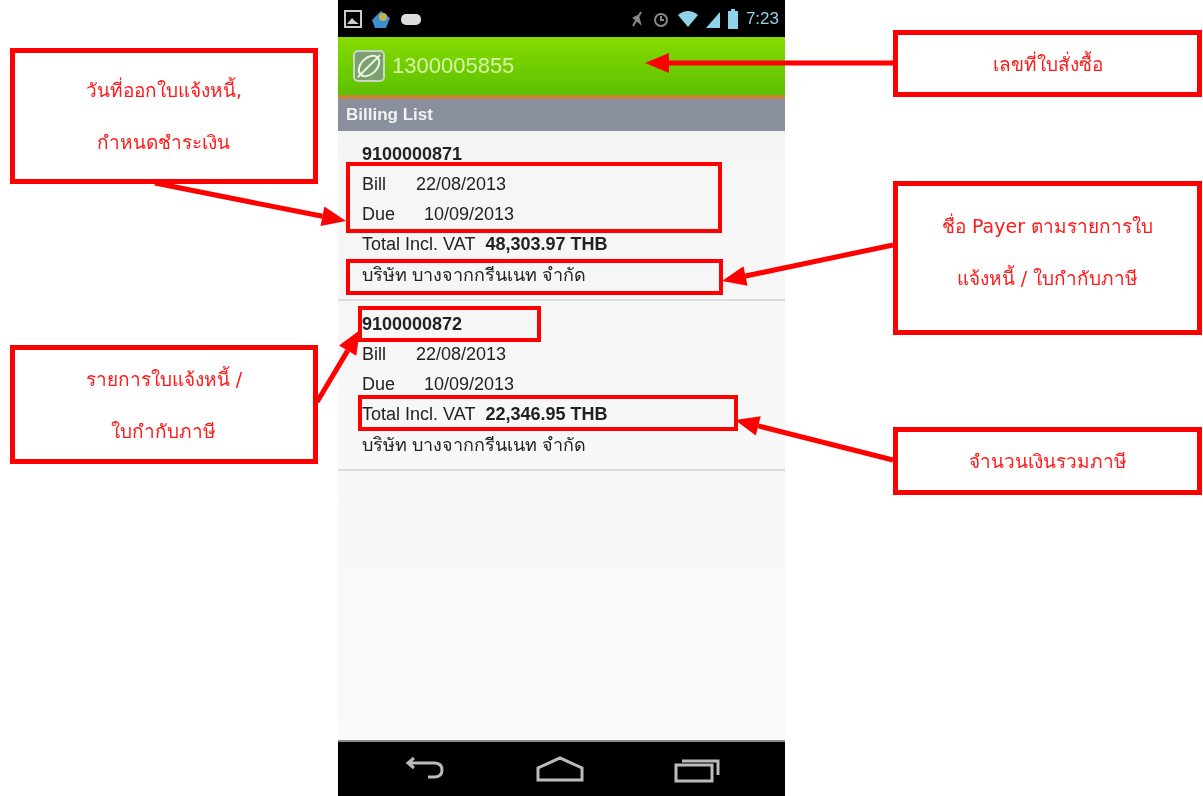  Describe the element at coordinates (546, 414) in the screenshot. I see `total-amount: 22,346.95 THB` at that location.